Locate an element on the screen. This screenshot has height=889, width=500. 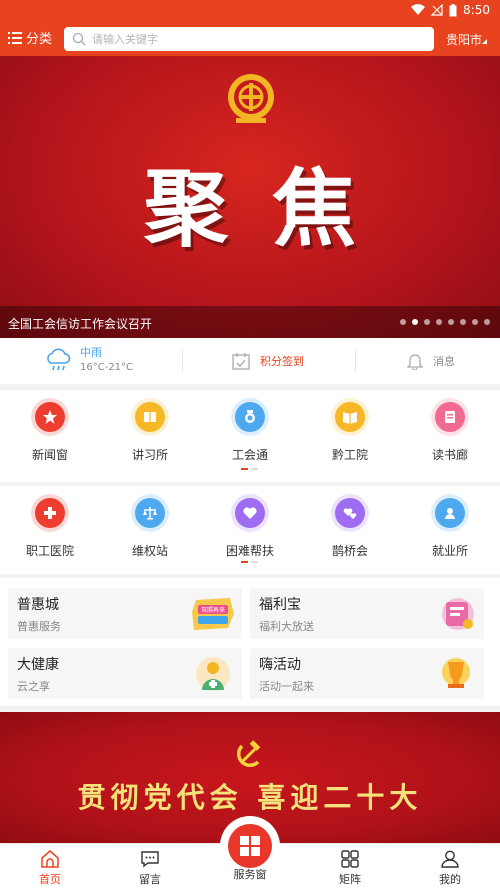
grid-row: 新闻窗 讲习所 工会通 黔工院 读书廊 is located at coordinates (250, 426).